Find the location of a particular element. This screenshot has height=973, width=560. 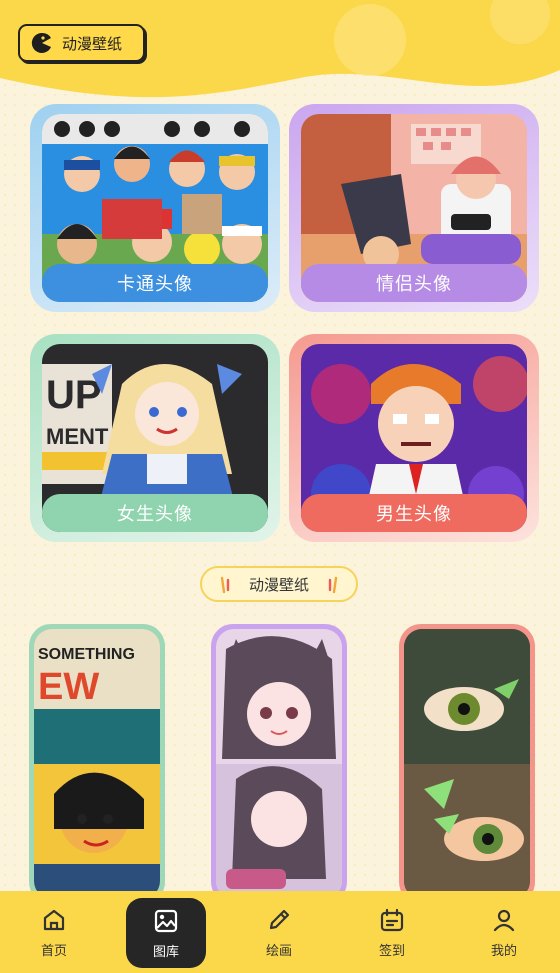

bottom-tab-bar: 首页 图库 绘画 签到 我的 is located at coordinates (280, 932).